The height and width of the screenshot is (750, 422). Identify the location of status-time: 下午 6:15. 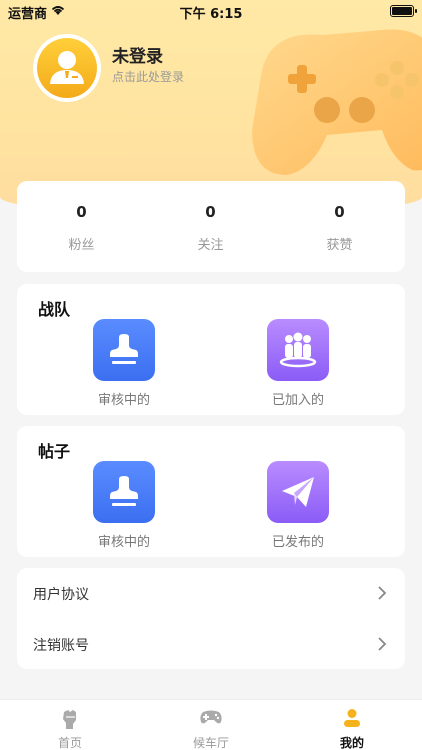
(211, 14).